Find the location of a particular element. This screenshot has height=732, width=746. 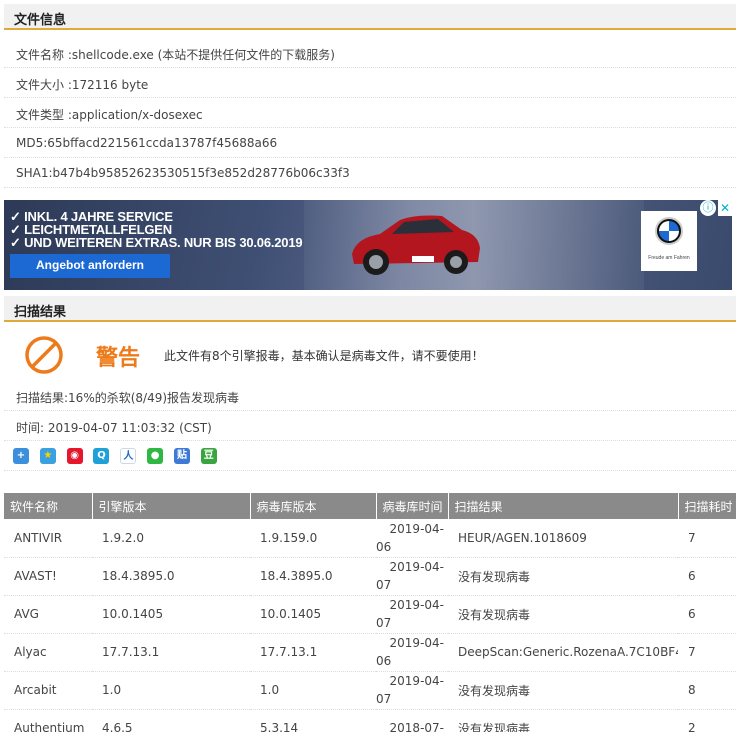

table-row: Arcabit 1.0 1.0 2019-04- 07 没有发现病毒 8 is located at coordinates (370, 690).